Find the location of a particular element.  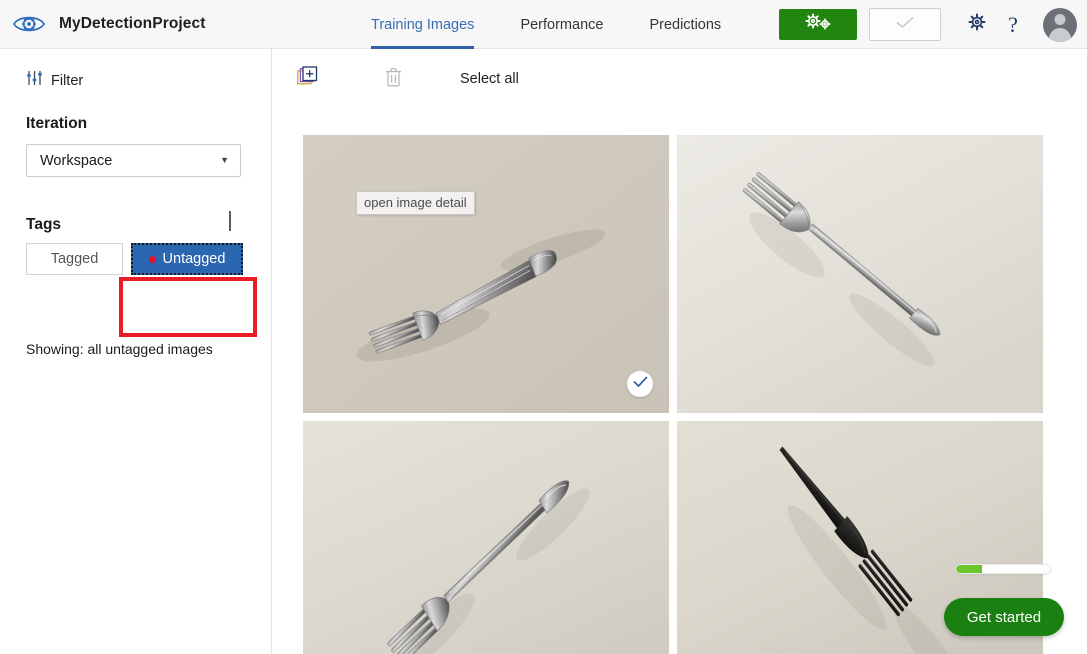

settings-button is located at coordinates (977, 25).